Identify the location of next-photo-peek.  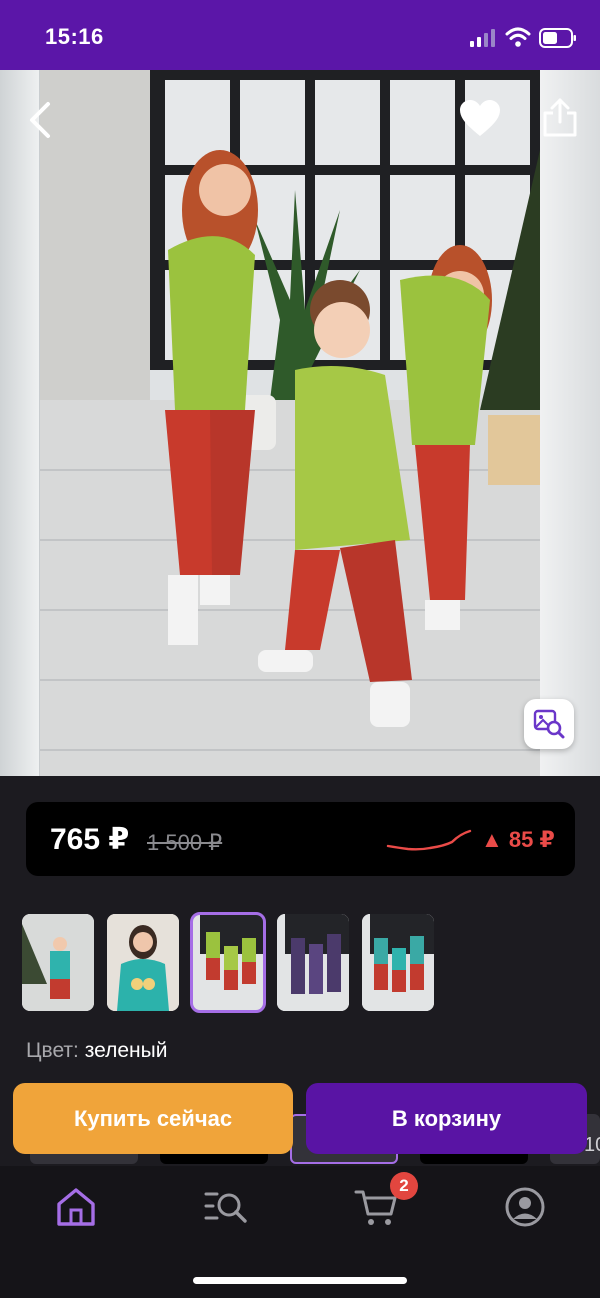
(570, 423).